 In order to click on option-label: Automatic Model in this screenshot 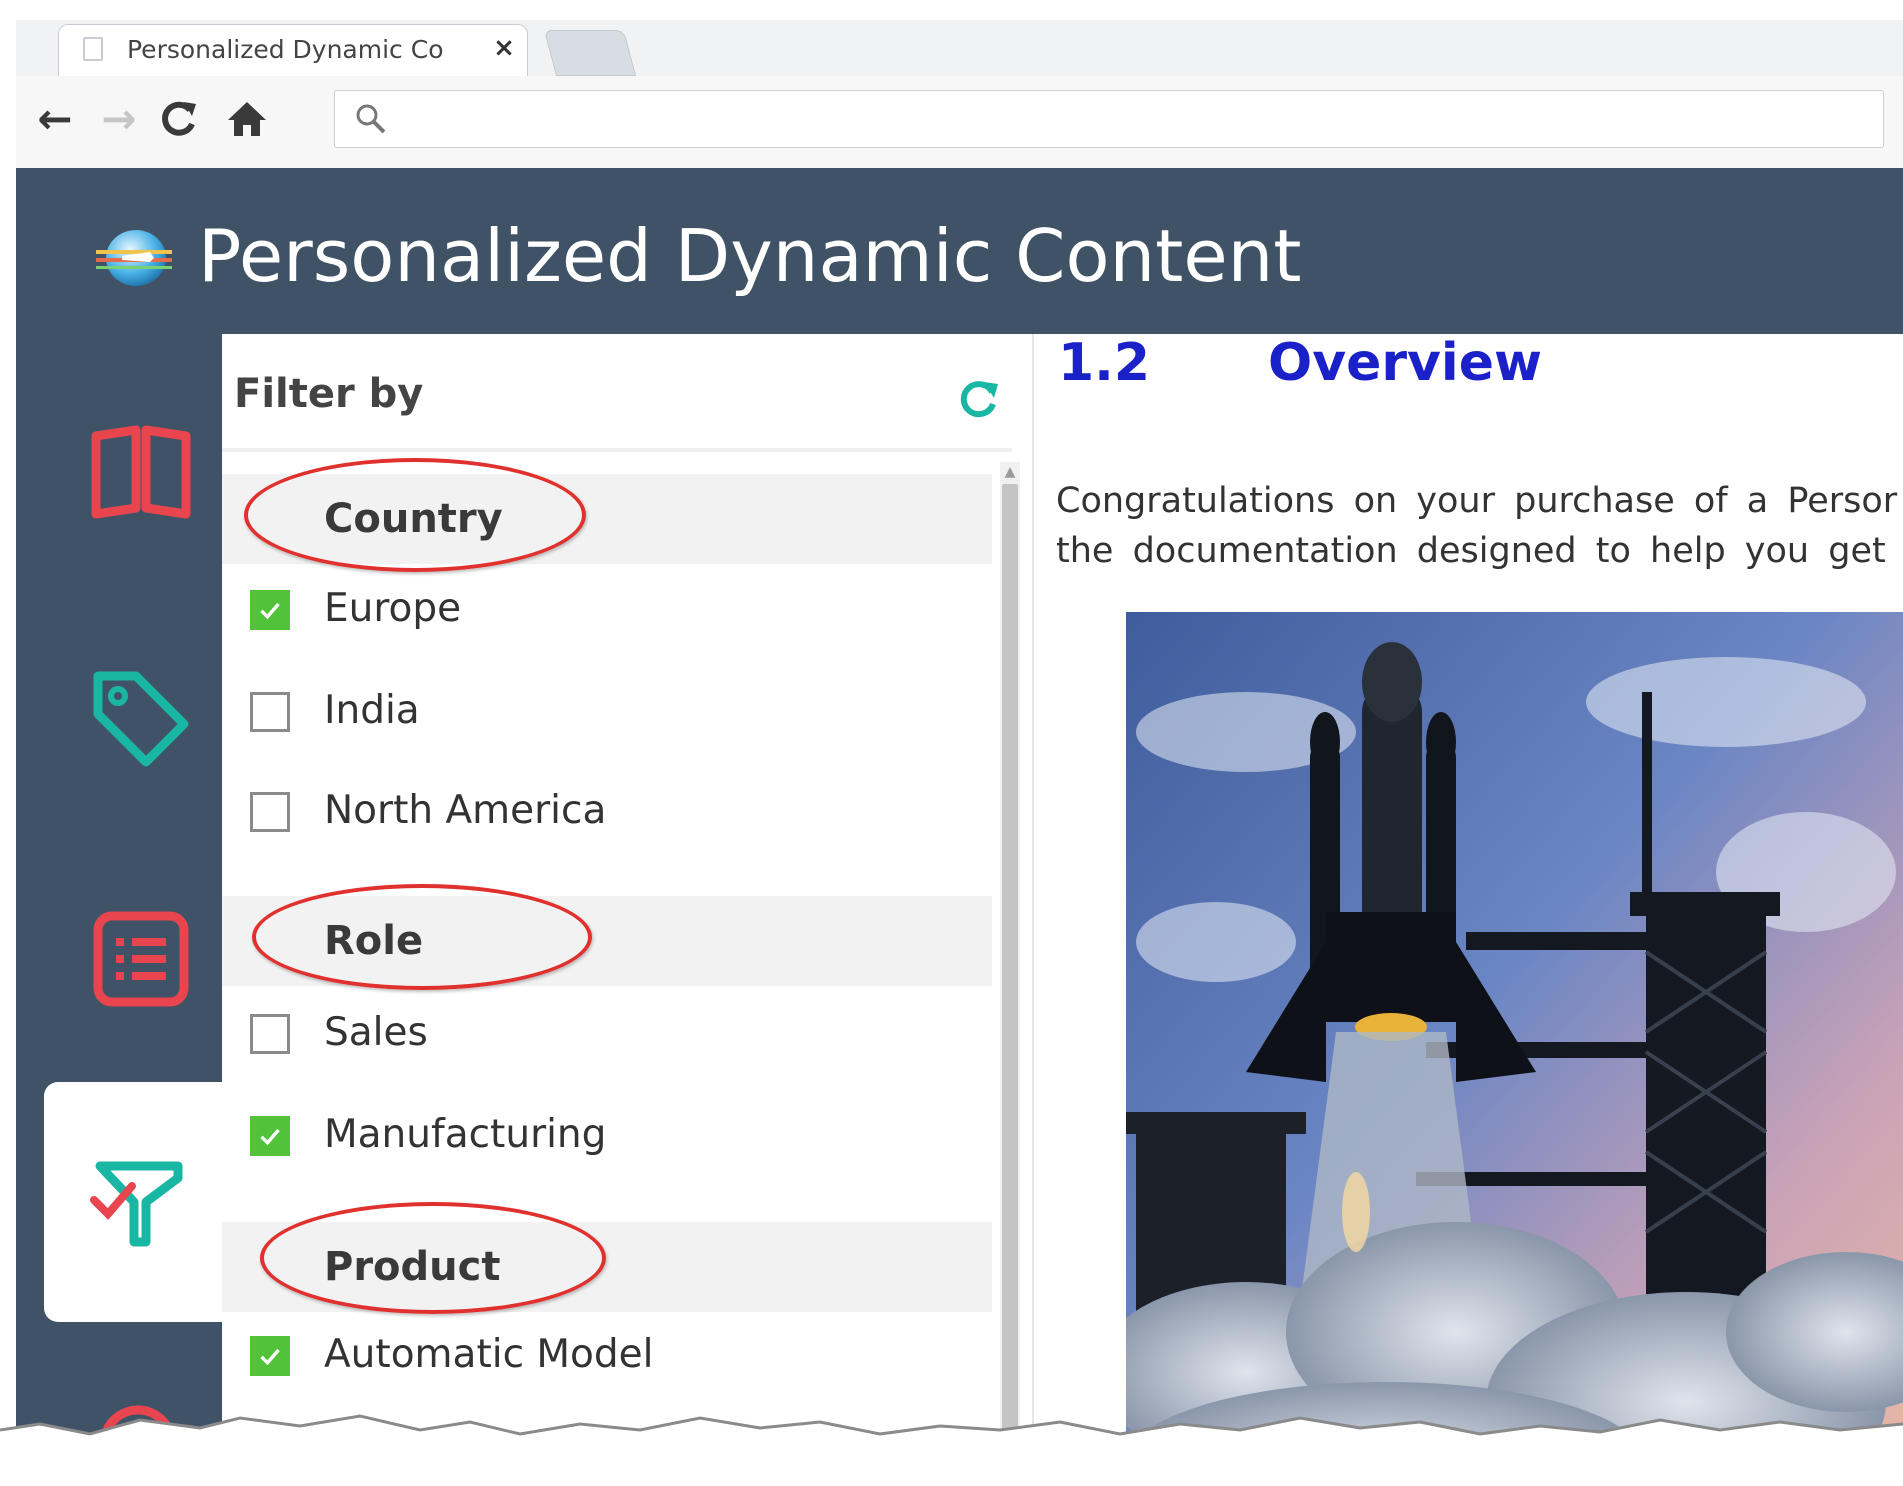, I will do `click(489, 1354)`.